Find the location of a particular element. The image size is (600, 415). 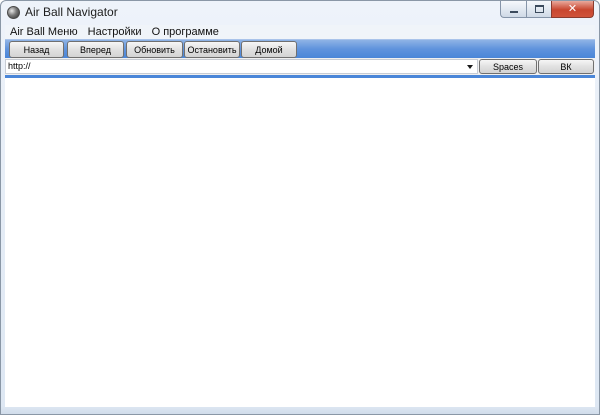

address-row: Spaces ВК is located at coordinates (300, 66).